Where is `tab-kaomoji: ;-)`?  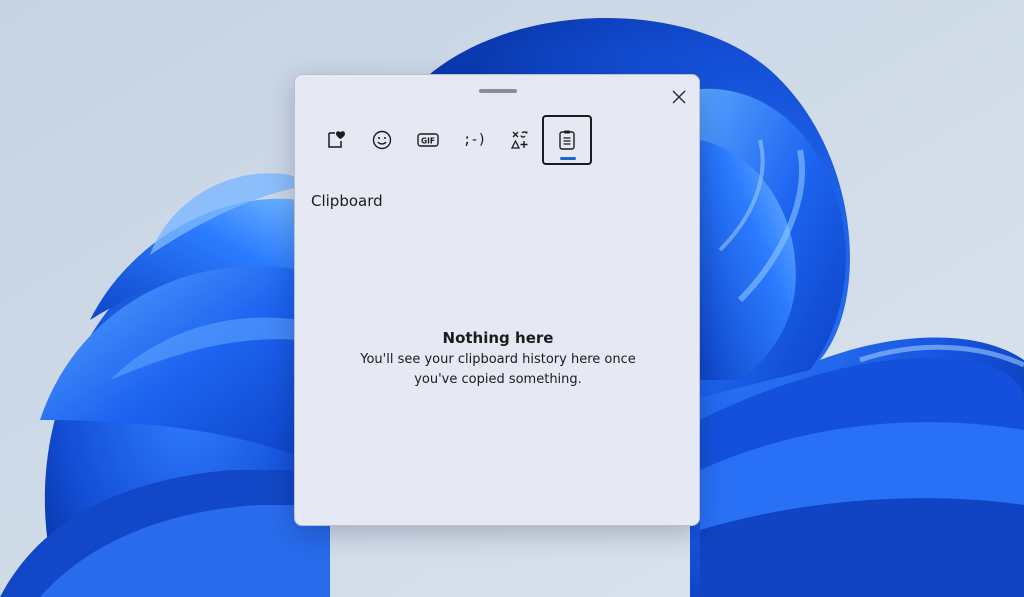
tab-kaomoji: ;-) is located at coordinates (474, 140).